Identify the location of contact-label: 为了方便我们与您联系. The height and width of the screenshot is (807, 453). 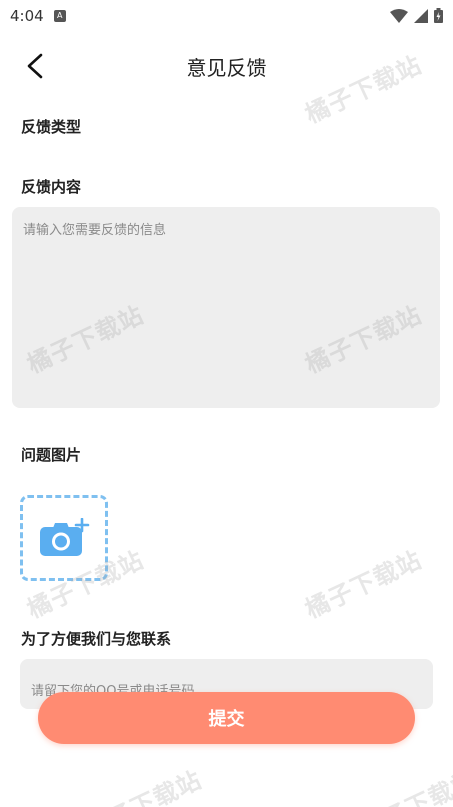
(96, 639).